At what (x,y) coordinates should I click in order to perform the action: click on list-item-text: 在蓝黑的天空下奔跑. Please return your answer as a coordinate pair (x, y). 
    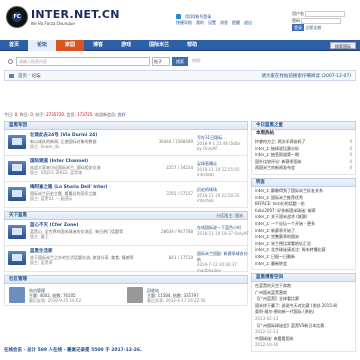
    Looking at the image, I should click on (303, 286).